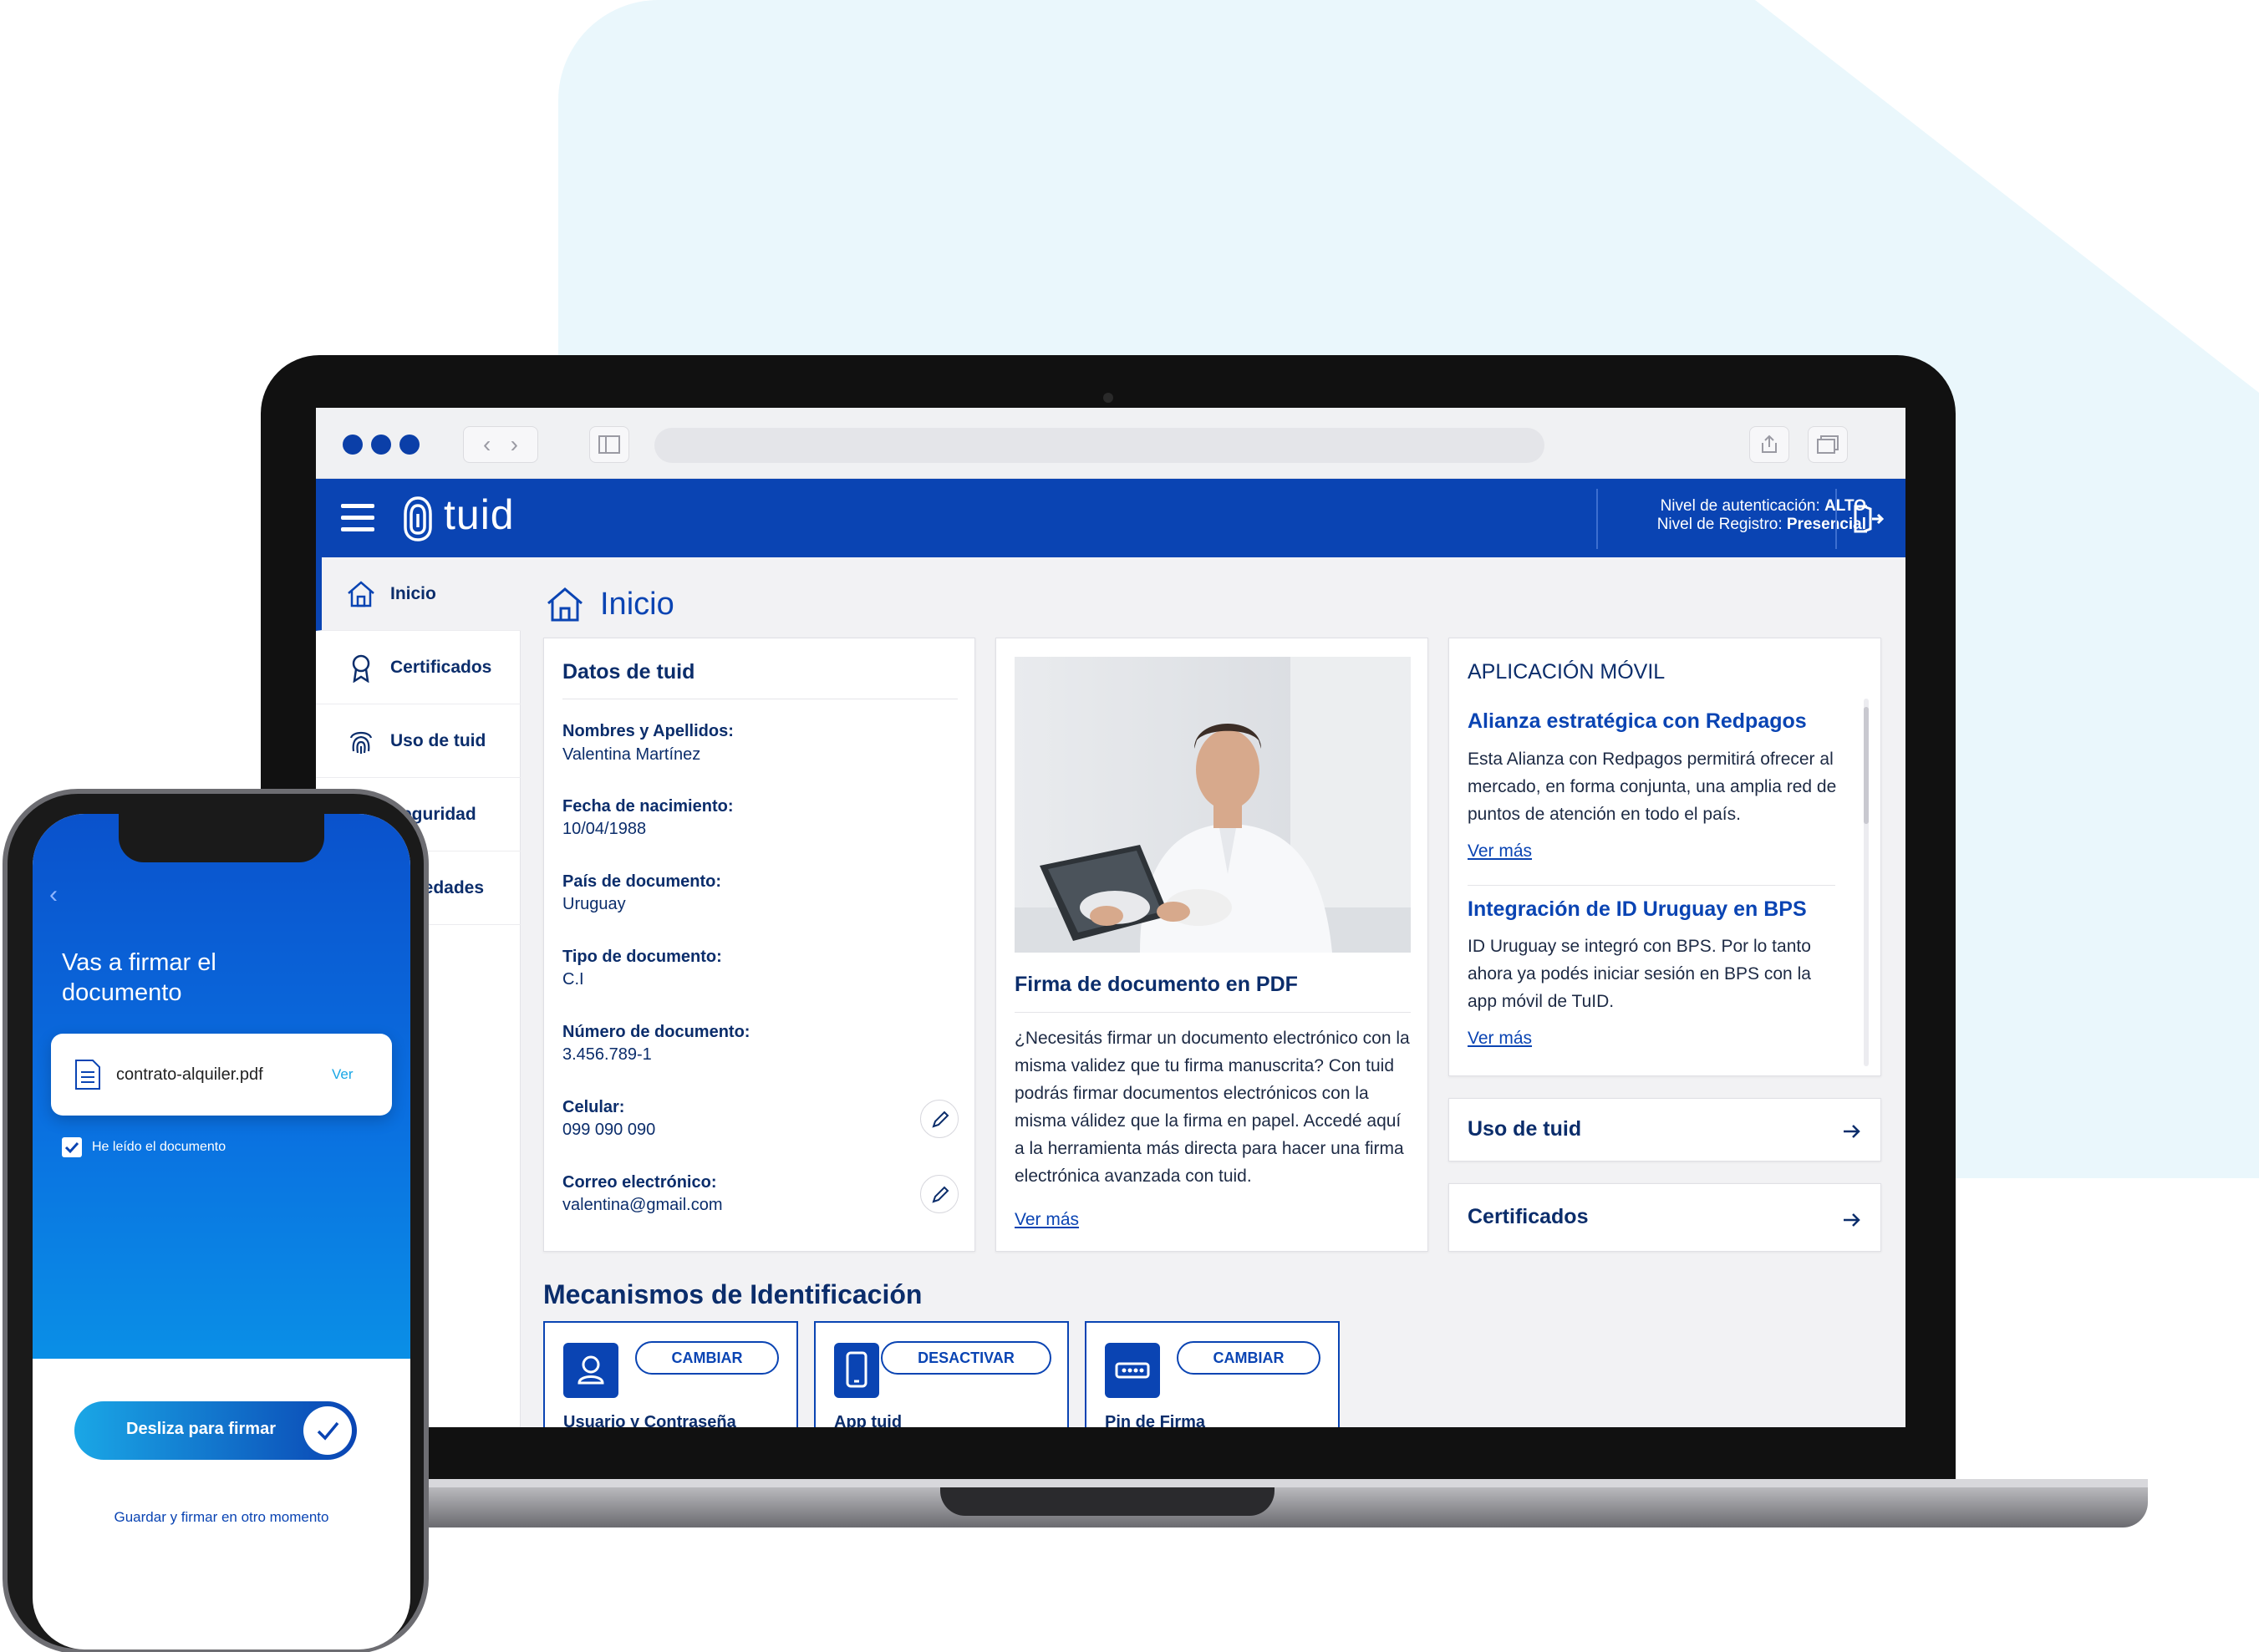  Describe the element at coordinates (1867, 883) in the screenshot. I see `news-scrollbar` at that location.